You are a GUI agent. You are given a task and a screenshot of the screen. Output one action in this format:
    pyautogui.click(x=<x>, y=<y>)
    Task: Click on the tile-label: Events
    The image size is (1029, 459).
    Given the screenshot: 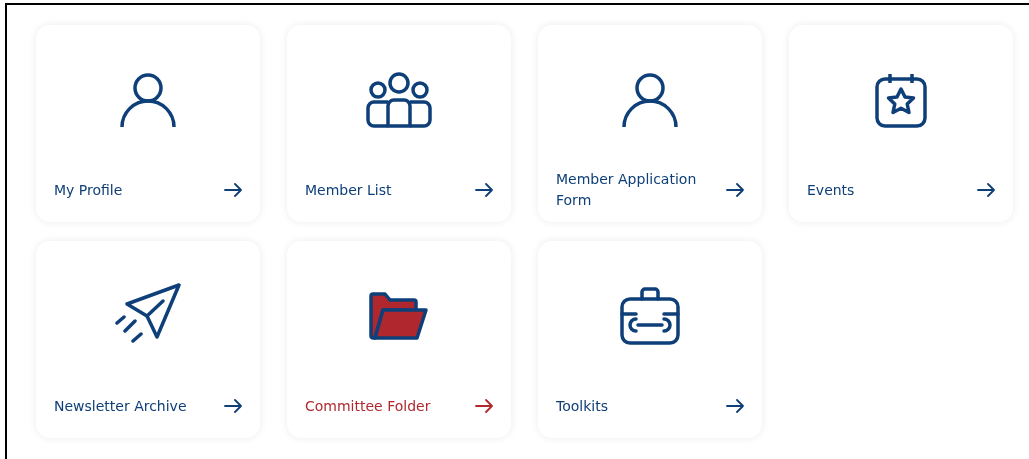 What is the action you would take?
    pyautogui.click(x=831, y=190)
    